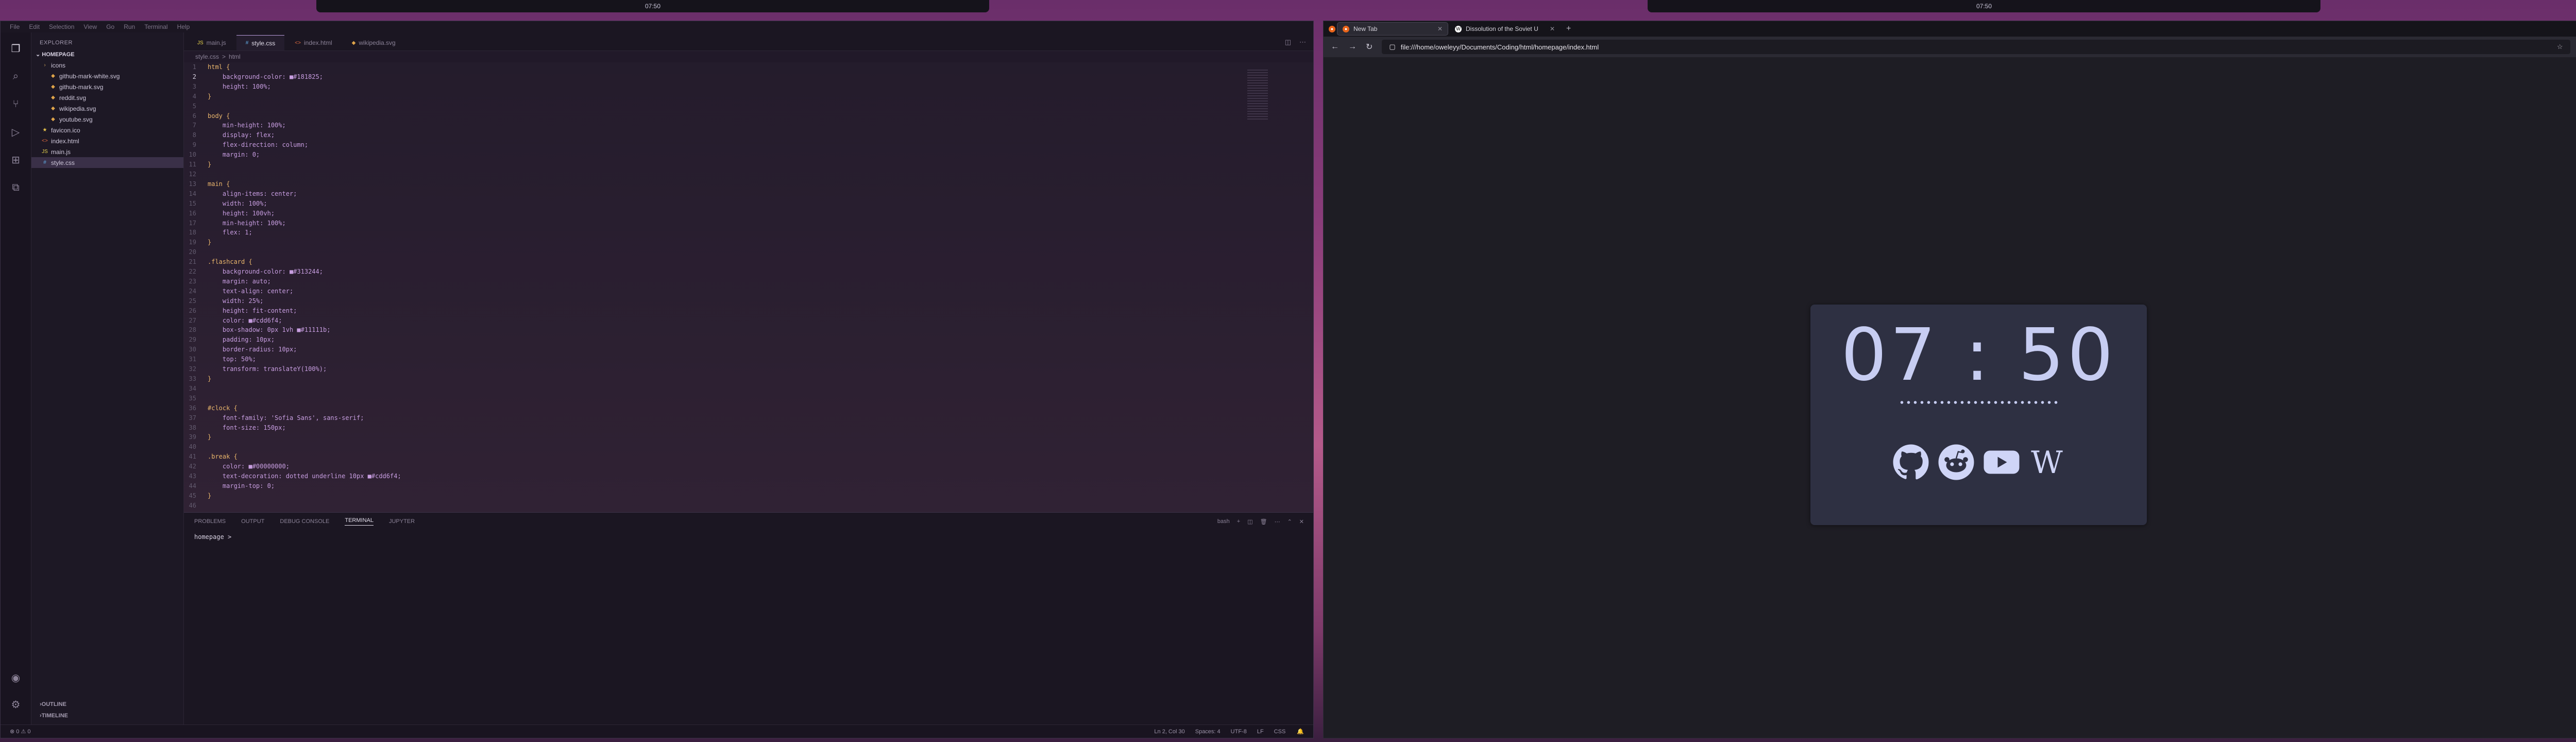 Image resolution: width=2576 pixels, height=742 pixels. What do you see at coordinates (1289, 521) in the screenshot?
I see `maximize-panel-icon: ⌃` at bounding box center [1289, 521].